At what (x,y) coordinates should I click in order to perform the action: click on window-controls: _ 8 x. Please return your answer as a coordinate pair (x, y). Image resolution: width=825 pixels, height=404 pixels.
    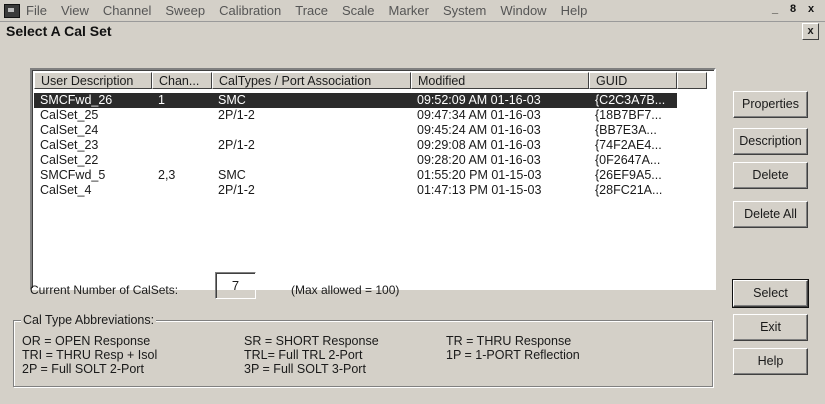
    Looking at the image, I should click on (793, 9).